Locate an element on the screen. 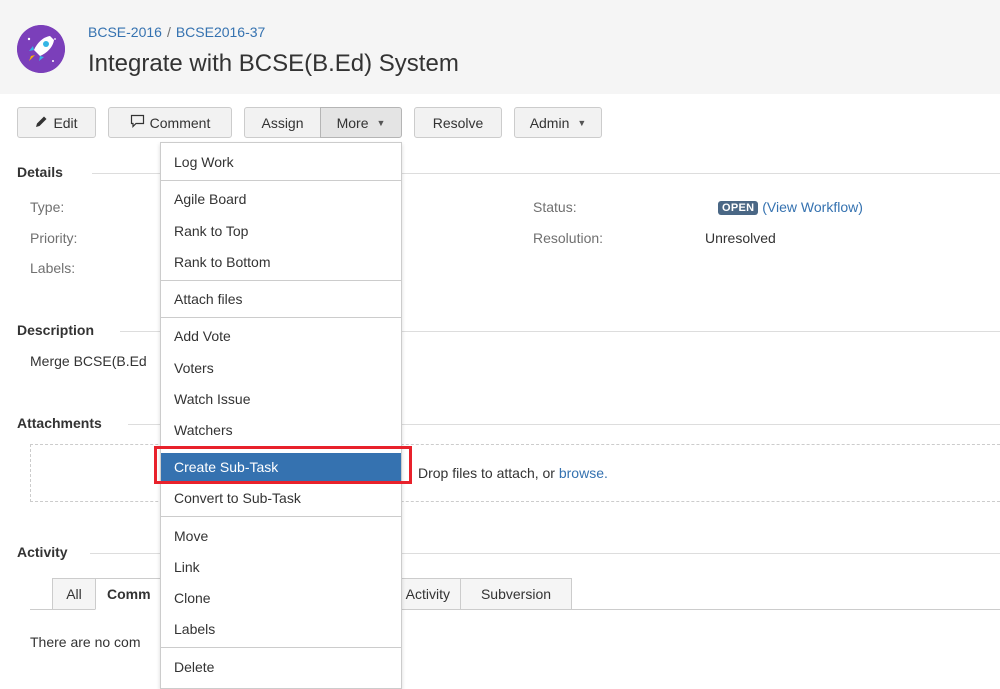  description-text: Merge BCSE(B.Ed is located at coordinates (88, 361).